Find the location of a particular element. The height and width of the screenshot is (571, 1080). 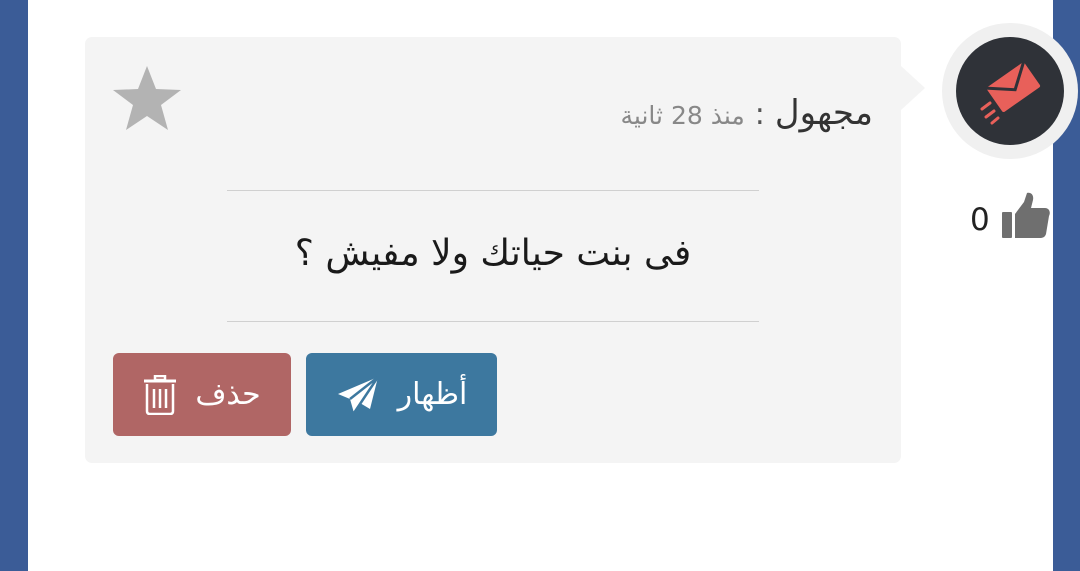

trash-icon is located at coordinates (160, 394).